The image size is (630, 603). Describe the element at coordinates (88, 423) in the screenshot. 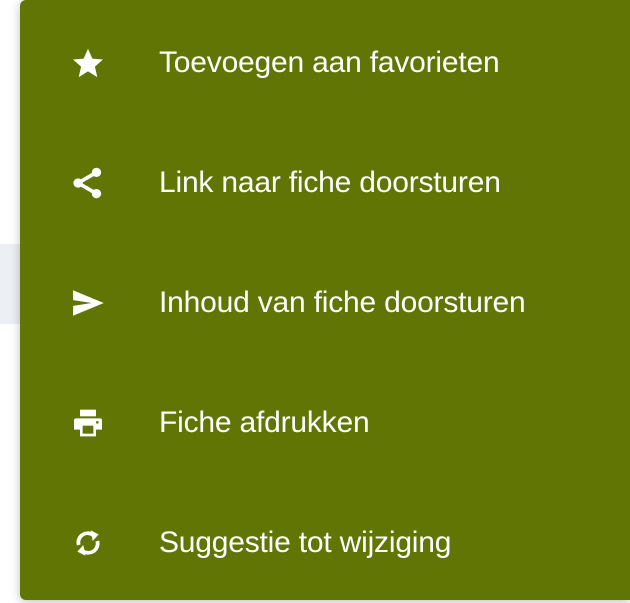

I see `print-icon` at that location.